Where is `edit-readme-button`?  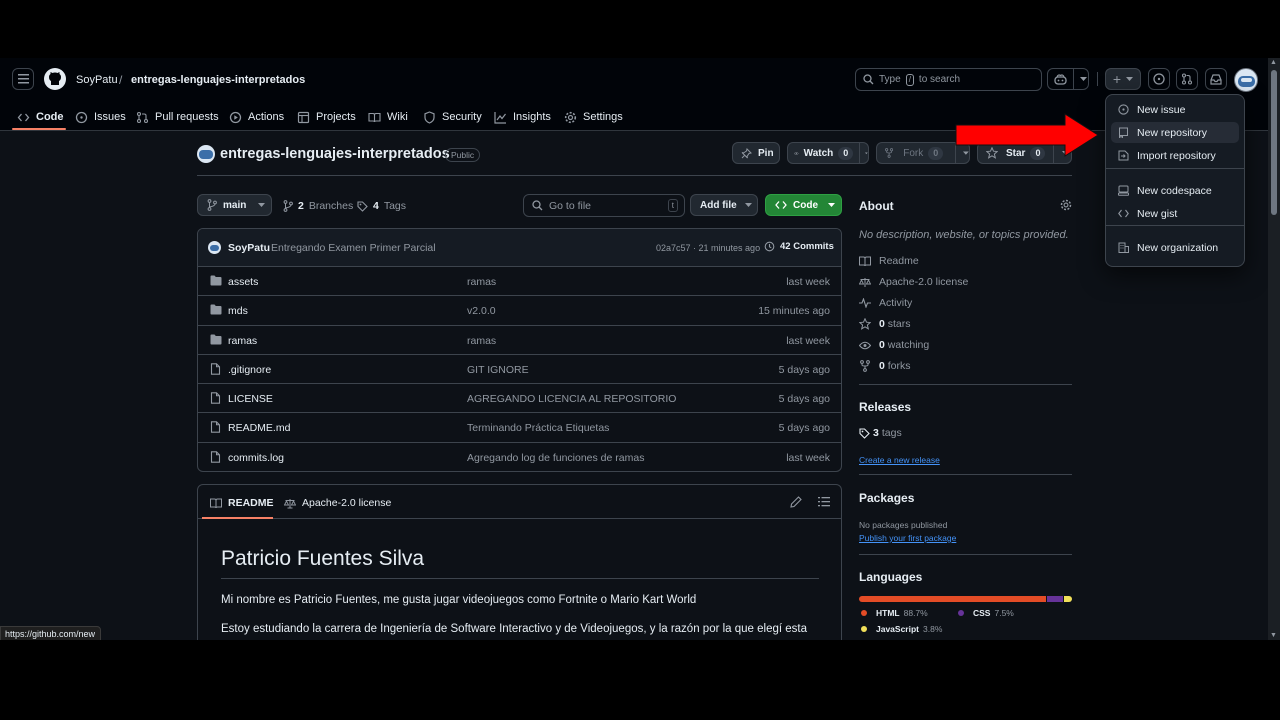
edit-readme-button is located at coordinates (796, 502).